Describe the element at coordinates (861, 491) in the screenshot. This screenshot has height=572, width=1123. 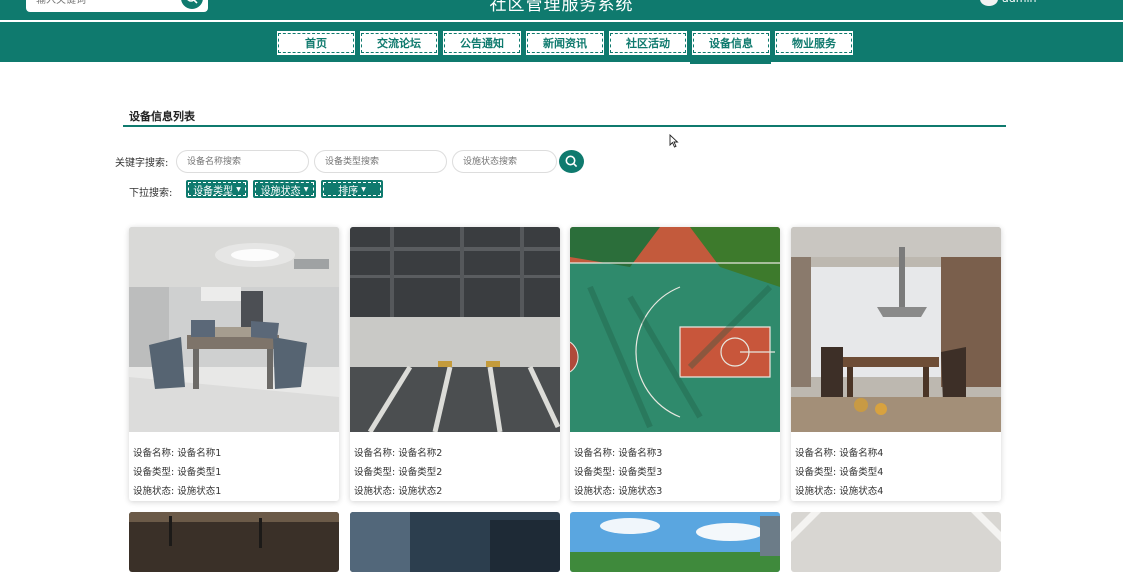
I see `facility-status: 设施状态4` at that location.